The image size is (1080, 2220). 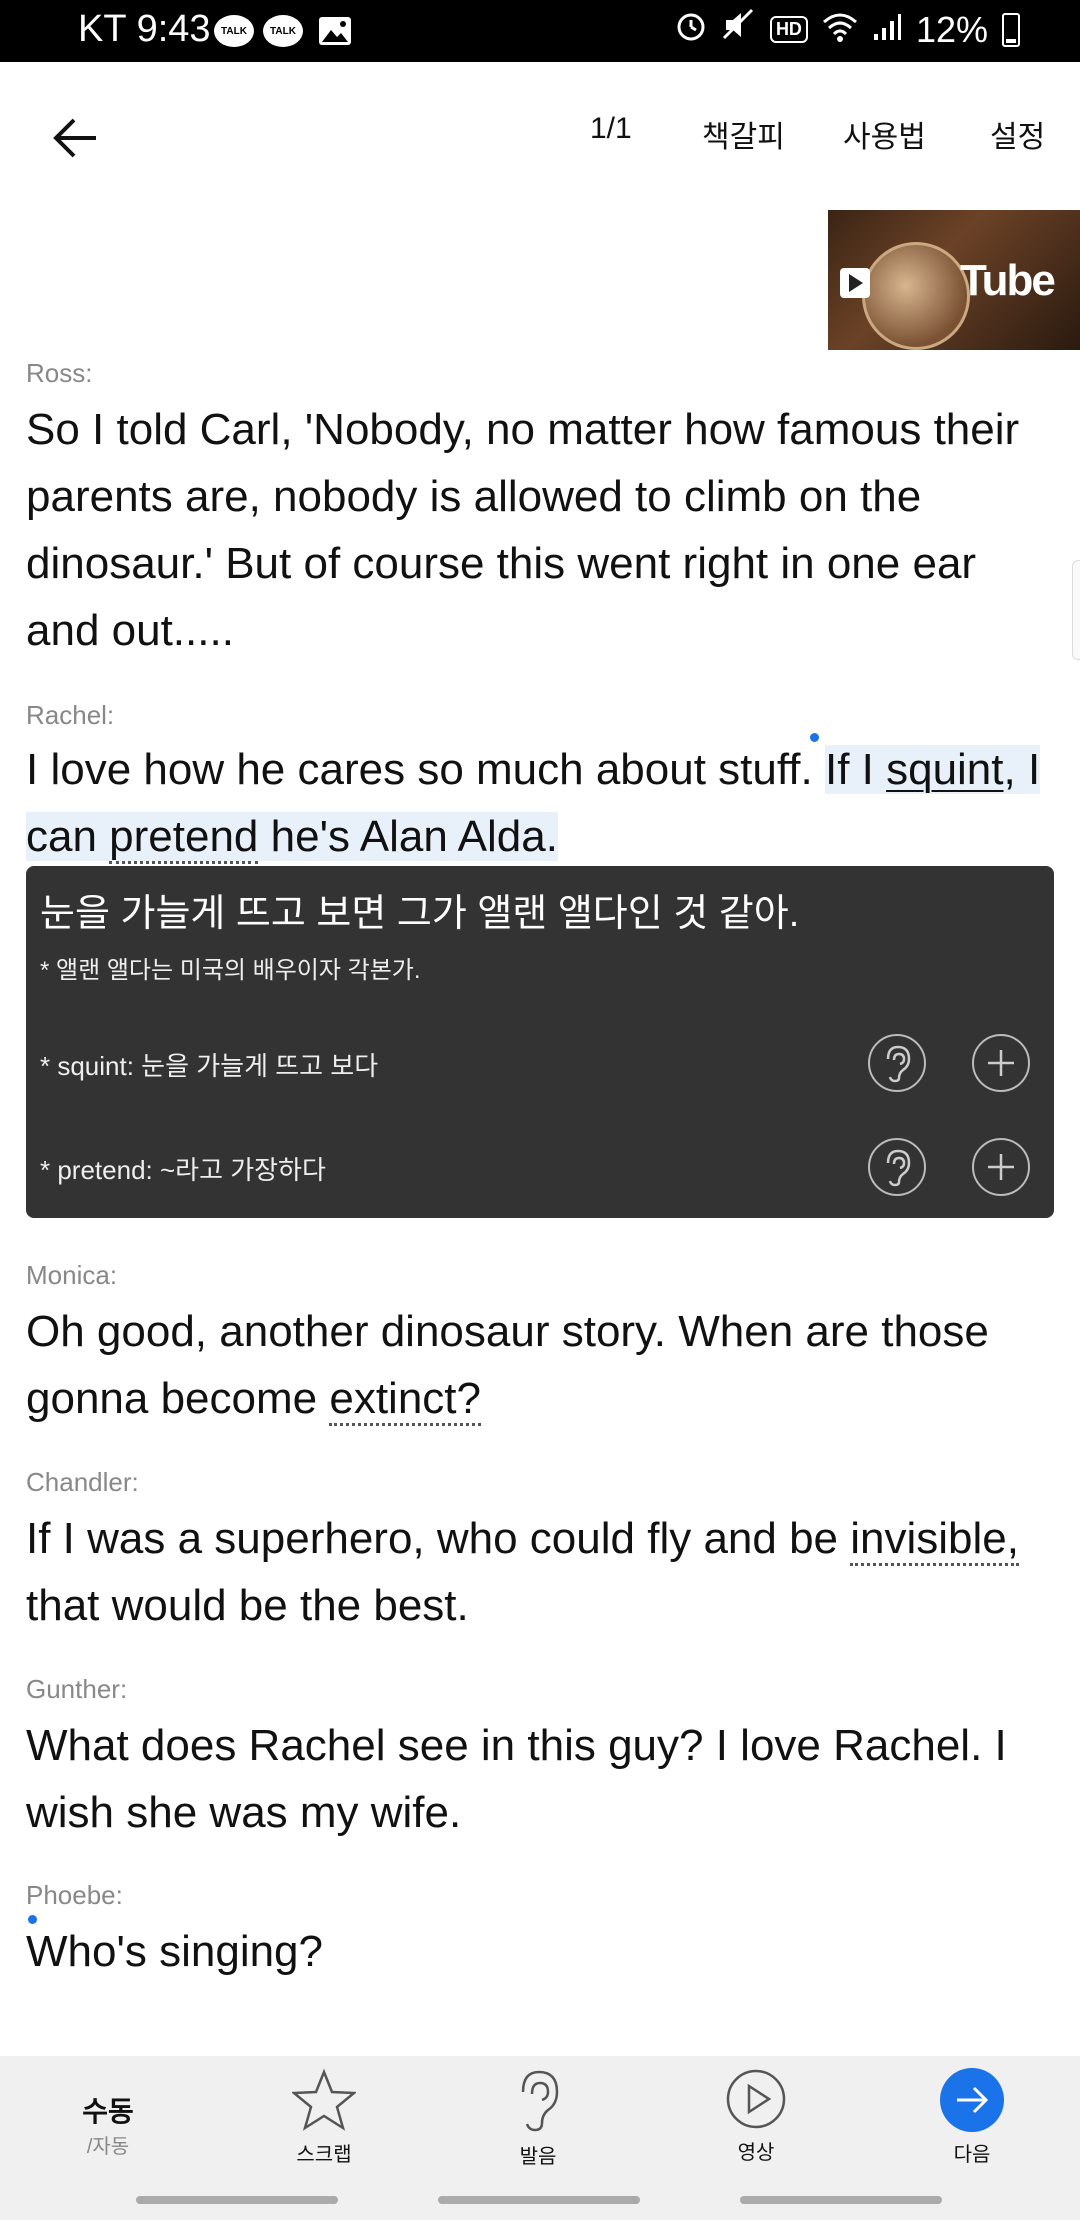 What do you see at coordinates (1011, 29) in the screenshot?
I see `battery-icon` at bounding box center [1011, 29].